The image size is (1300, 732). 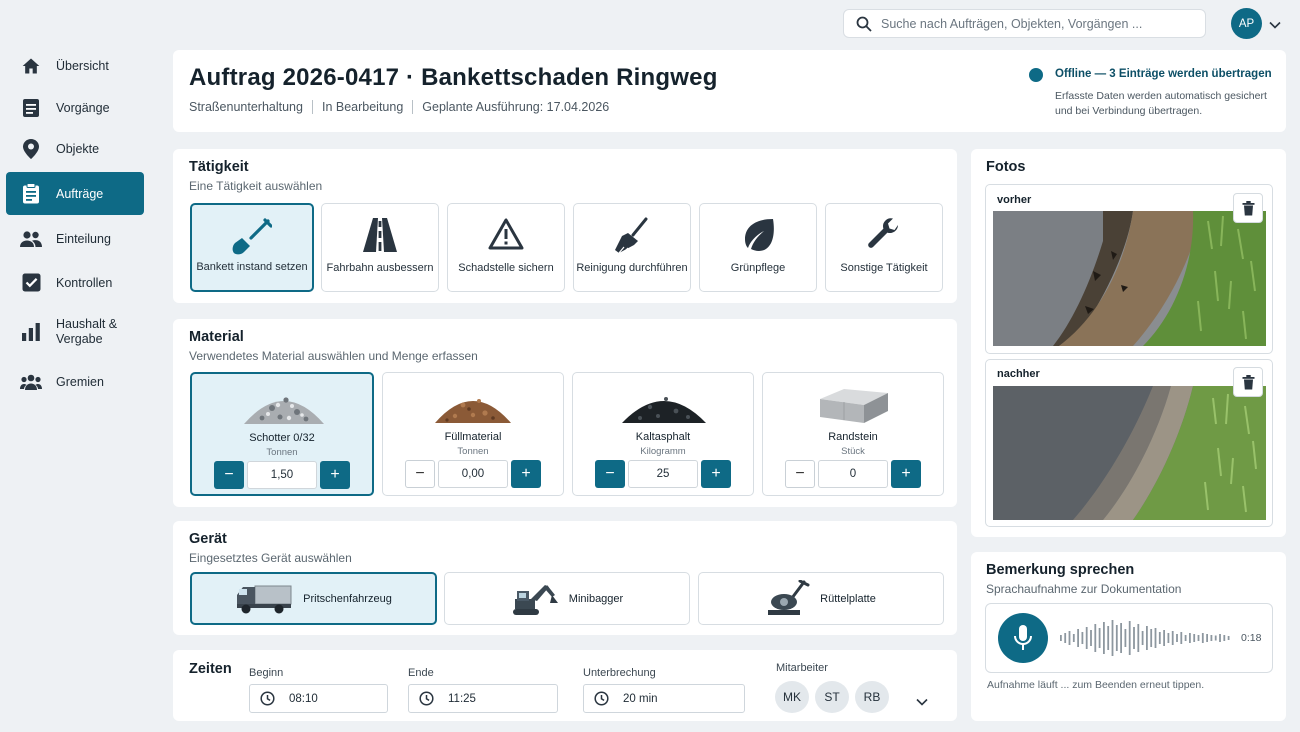 I want to click on end-time-field: 11:25, so click(x=483, y=698).